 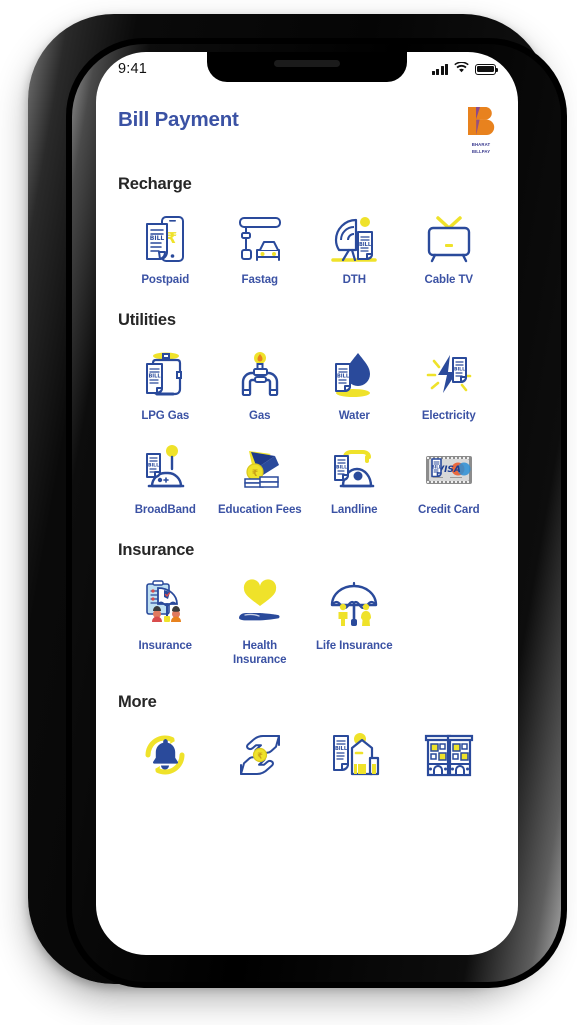 I want to click on tile-dth: BILL DTH, so click(x=354, y=247).